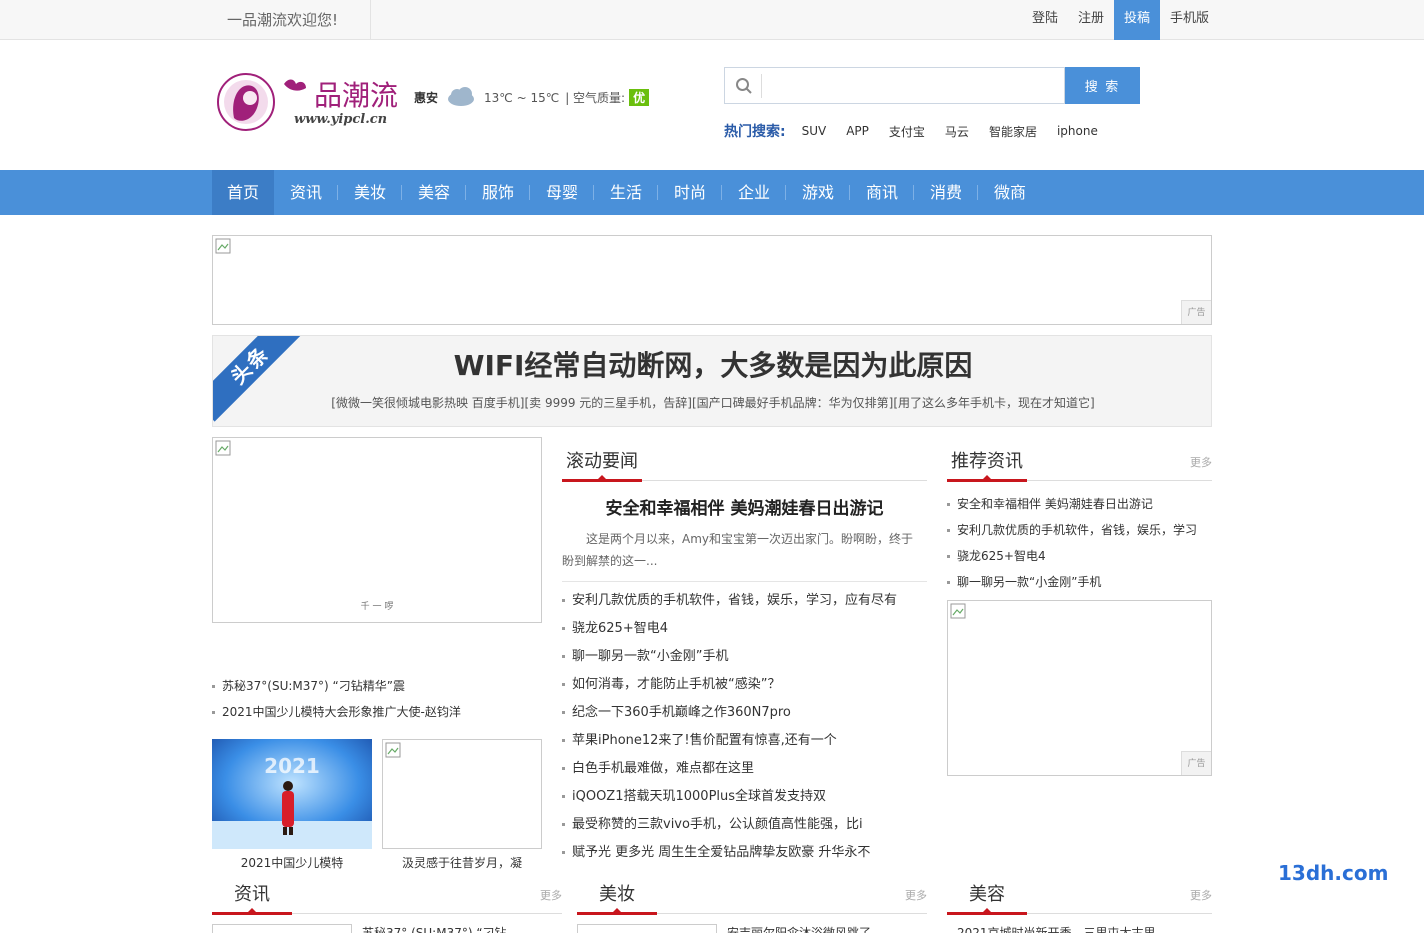 The image size is (1424, 933). Describe the element at coordinates (377, 689) in the screenshot. I see `list-item: 苏秘37°(SU:M37°) “刁钻精华”震` at that location.